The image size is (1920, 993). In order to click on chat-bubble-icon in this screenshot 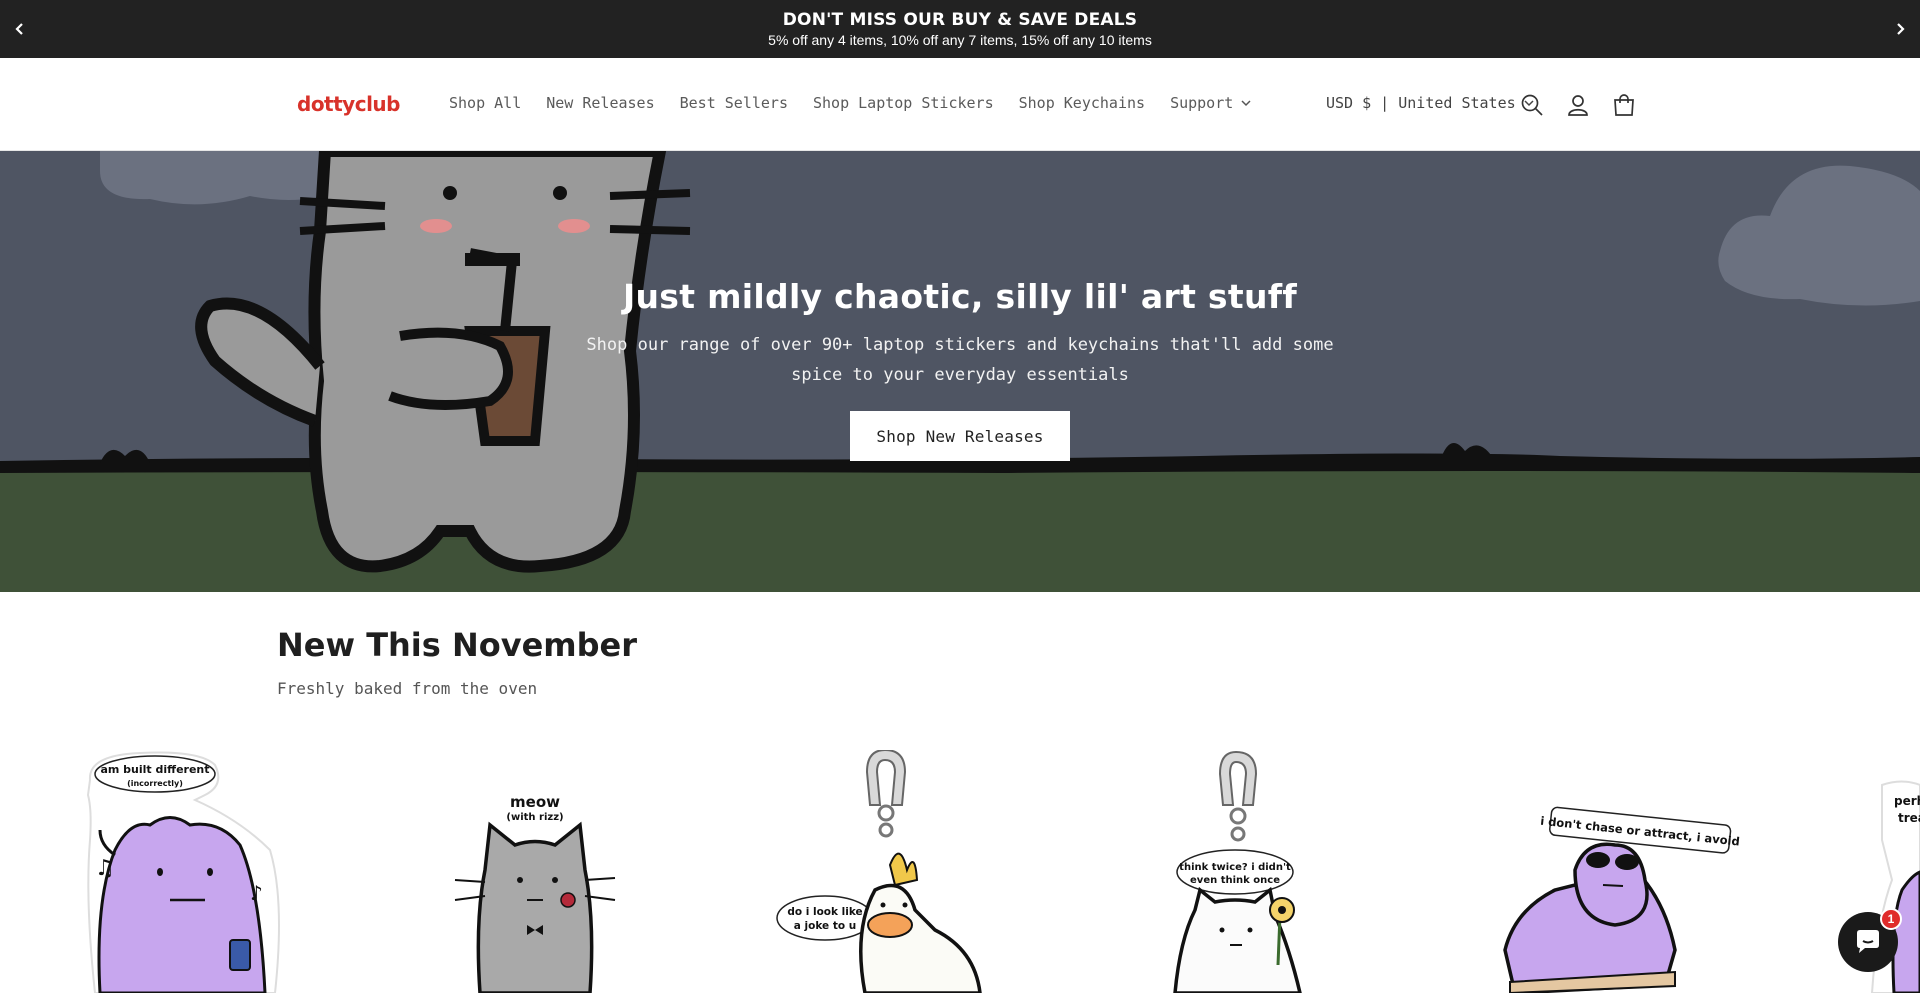, I will do `click(1868, 941)`.